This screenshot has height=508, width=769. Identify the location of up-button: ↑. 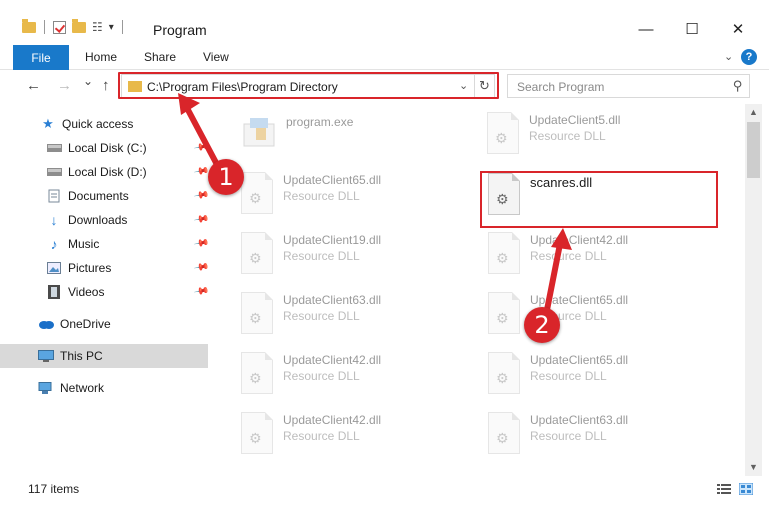
(106, 85).